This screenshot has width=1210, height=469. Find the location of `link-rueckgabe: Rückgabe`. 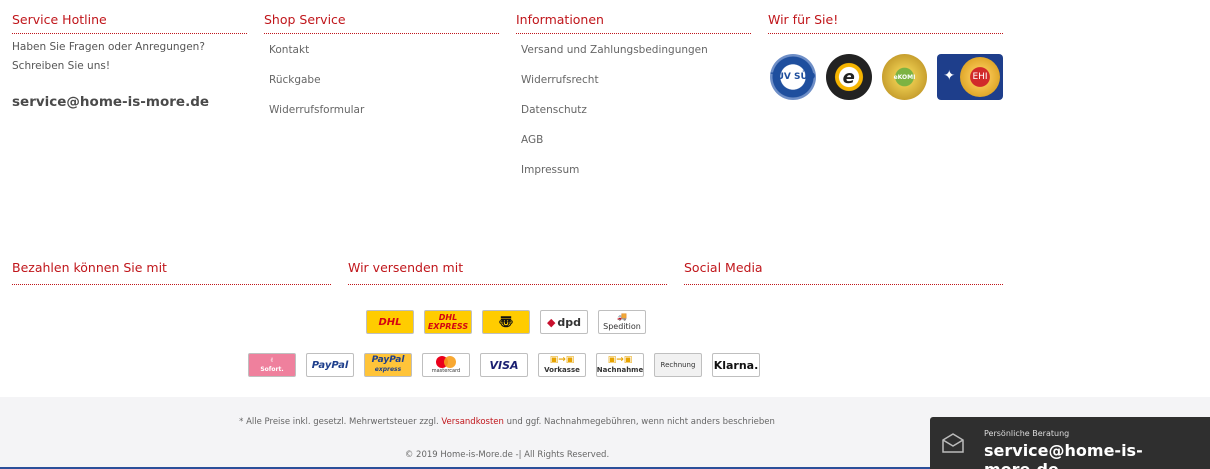

link-rueckgabe: Rückgabe is located at coordinates (381, 85).